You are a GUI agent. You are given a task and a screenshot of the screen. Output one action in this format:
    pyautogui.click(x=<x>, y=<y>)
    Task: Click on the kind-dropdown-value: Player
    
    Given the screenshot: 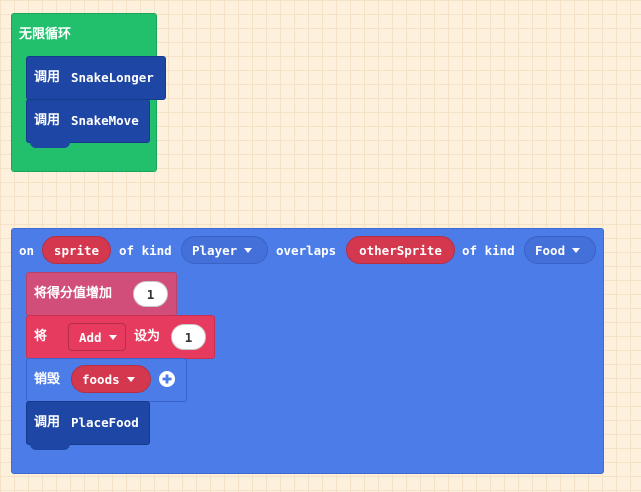 What is the action you would take?
    pyautogui.click(x=215, y=250)
    